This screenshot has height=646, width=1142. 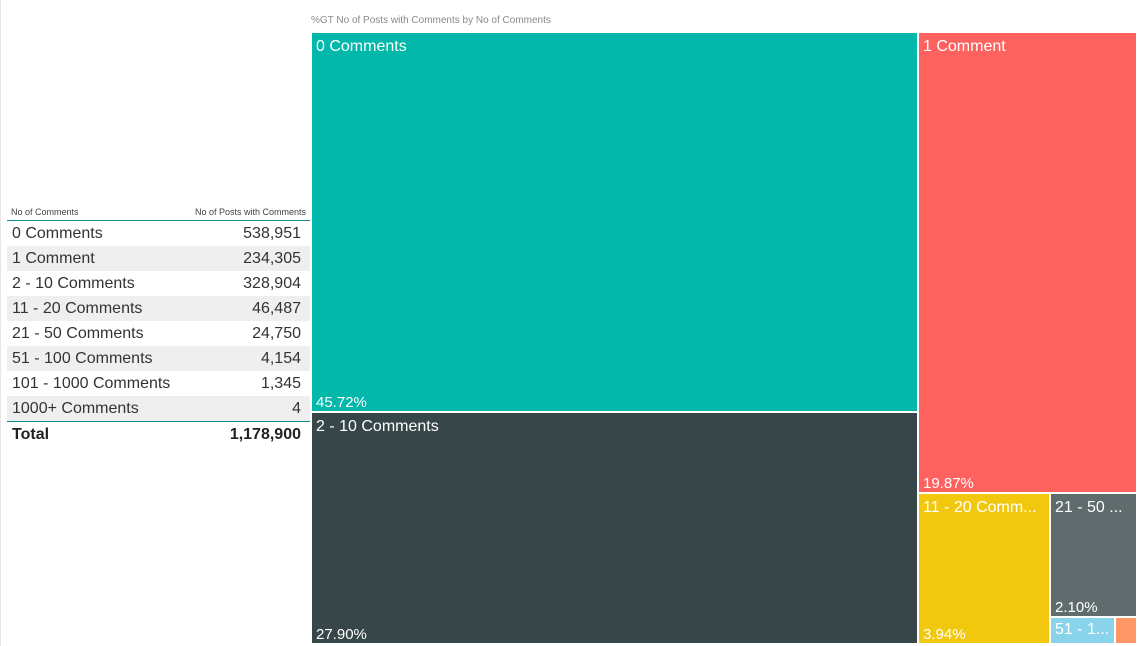 I want to click on row-value: 538,951, so click(x=272, y=233).